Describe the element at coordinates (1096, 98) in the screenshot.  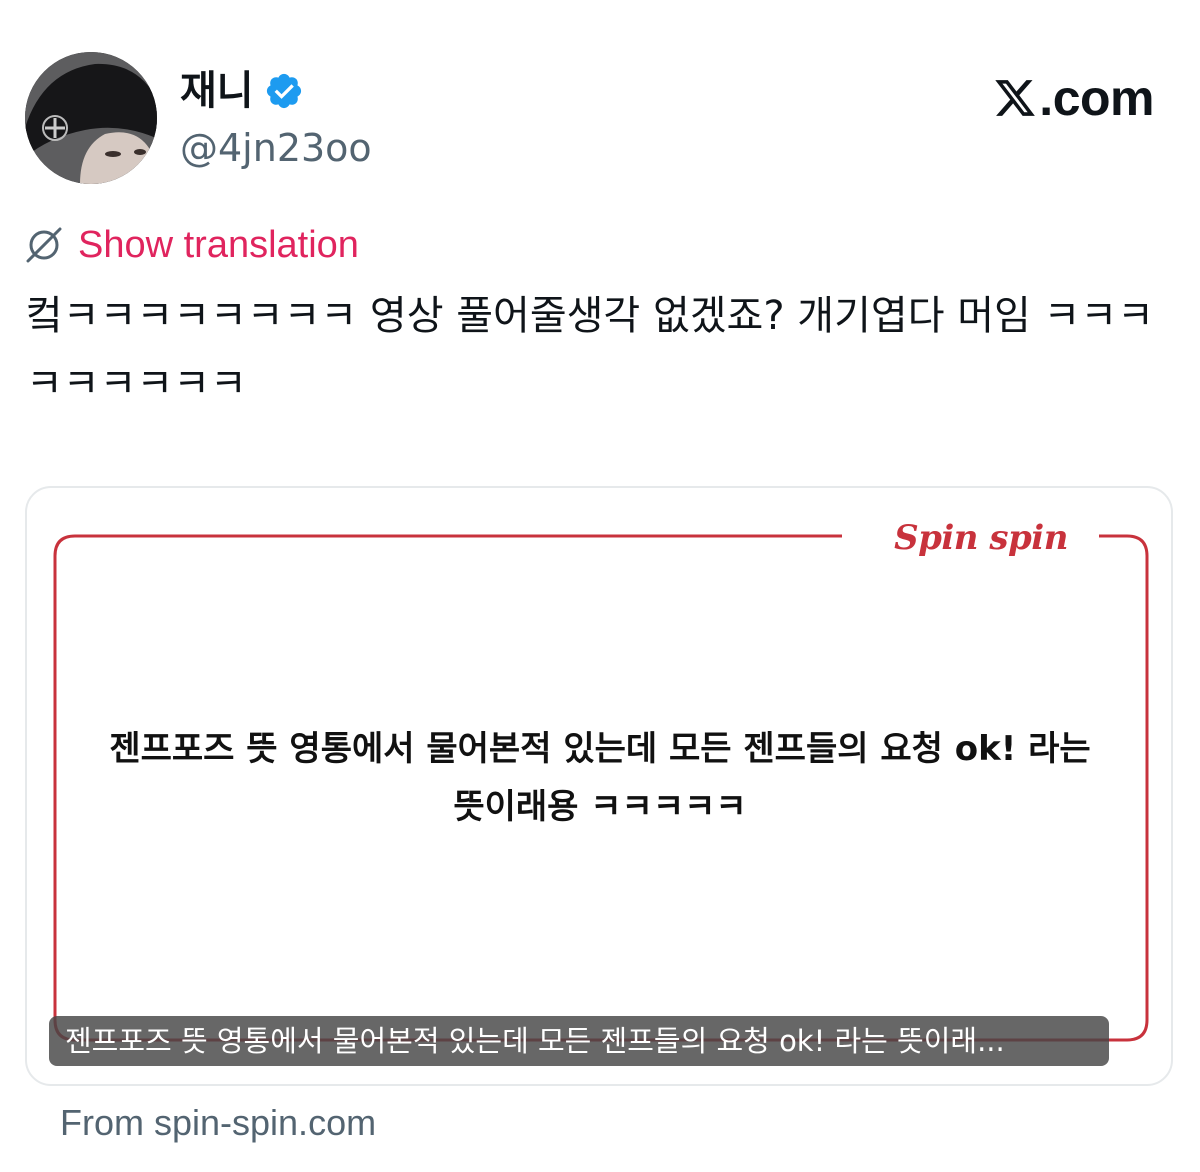
I see `brand-domain-text: .com` at that location.